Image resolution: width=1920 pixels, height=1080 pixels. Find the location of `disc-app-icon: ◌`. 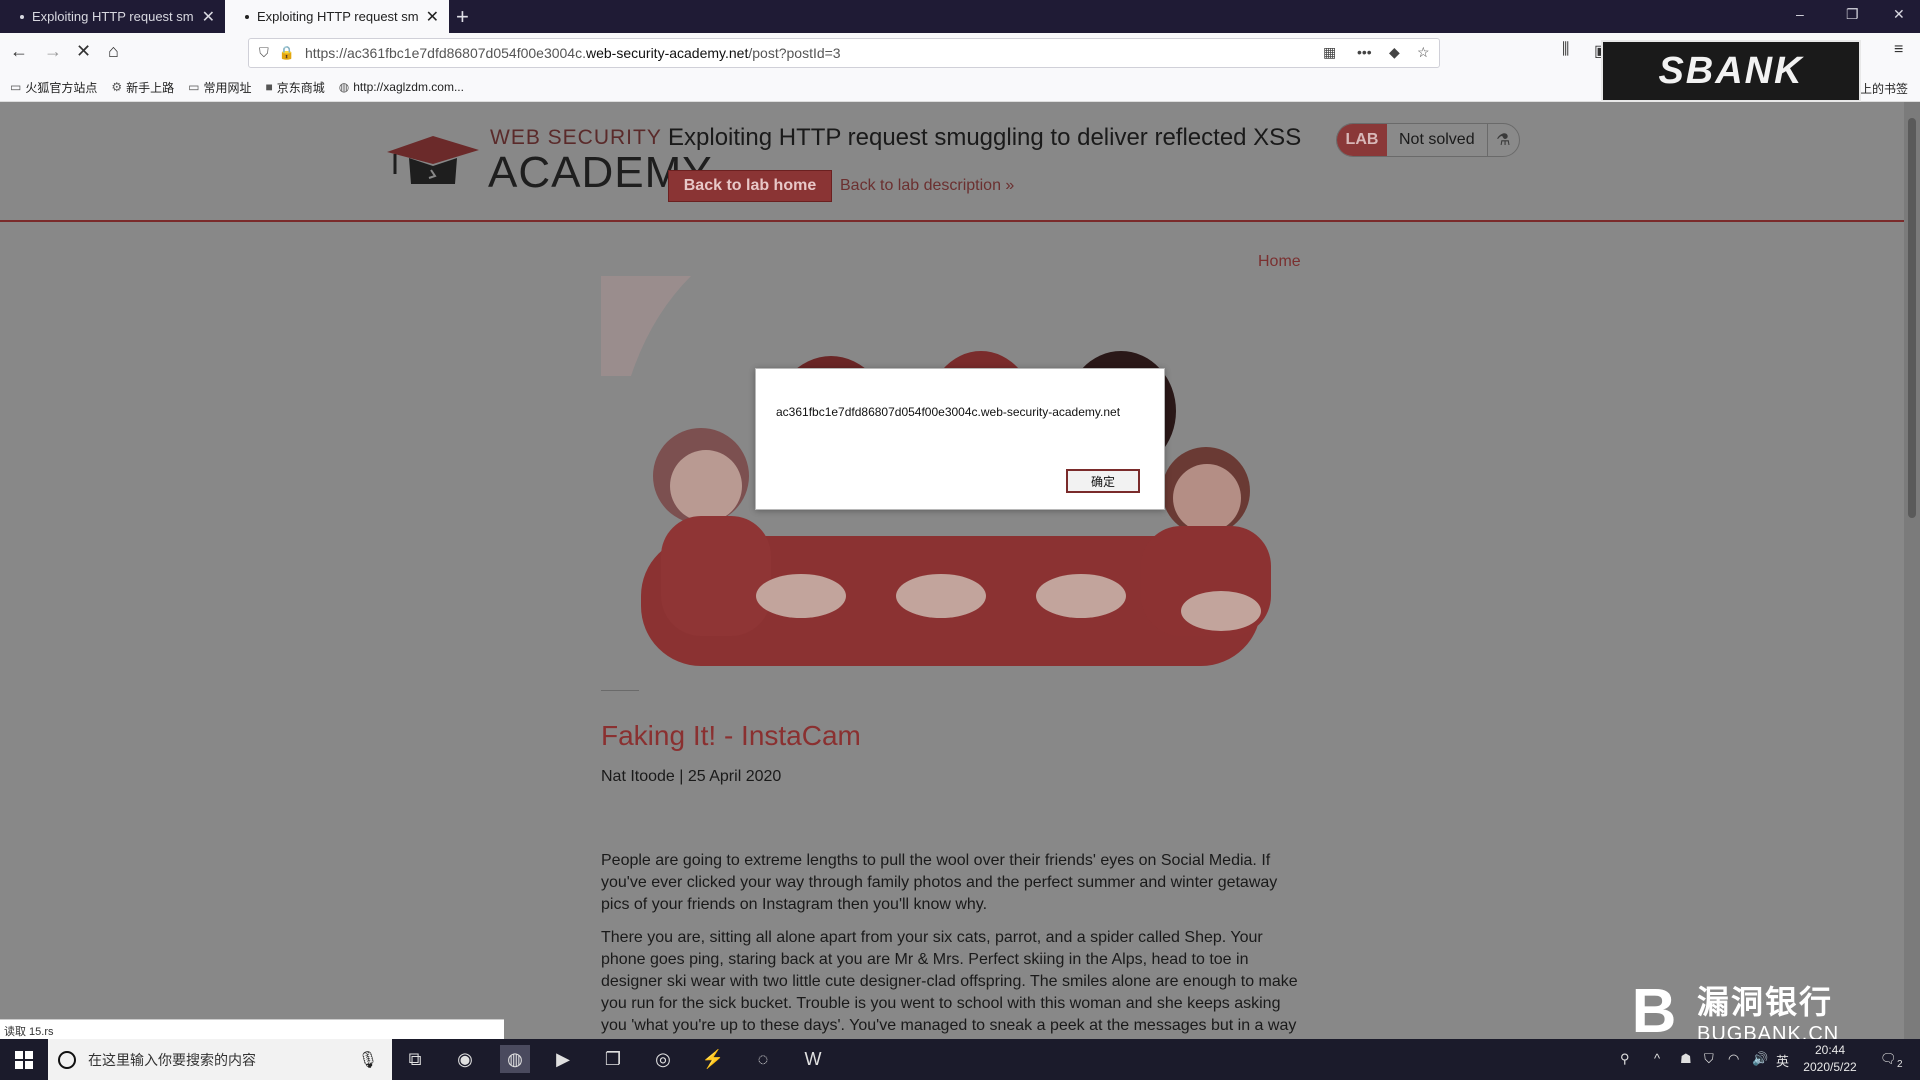

disc-app-icon: ◌ is located at coordinates (763, 1059).